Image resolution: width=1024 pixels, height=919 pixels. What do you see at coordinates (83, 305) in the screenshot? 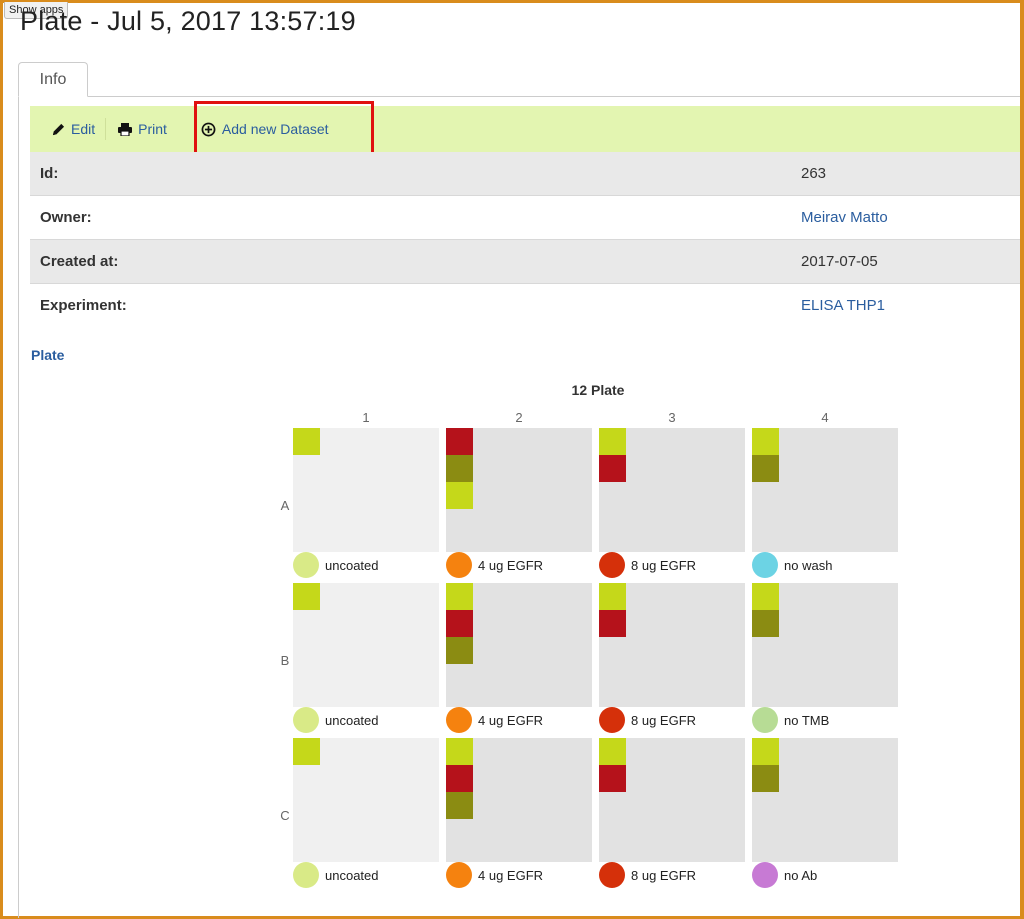
I see `experiment-label: Experiment:` at bounding box center [83, 305].